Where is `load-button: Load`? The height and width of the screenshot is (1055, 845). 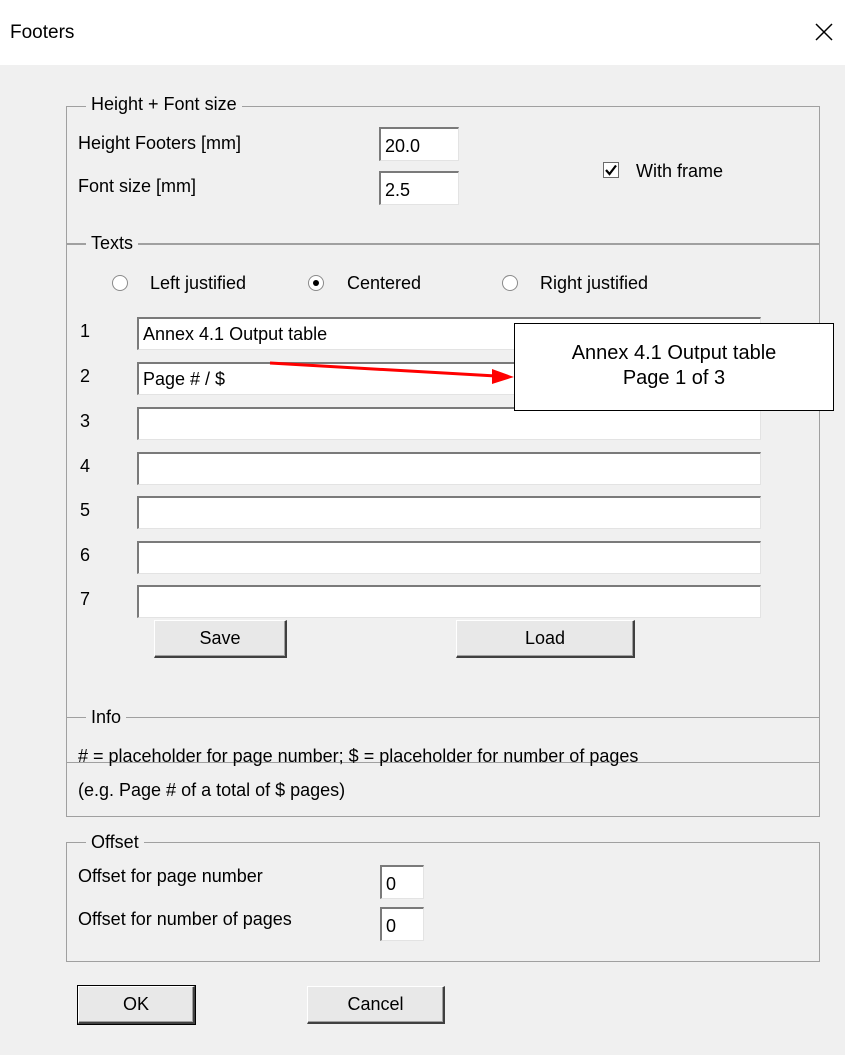 load-button: Load is located at coordinates (545, 639).